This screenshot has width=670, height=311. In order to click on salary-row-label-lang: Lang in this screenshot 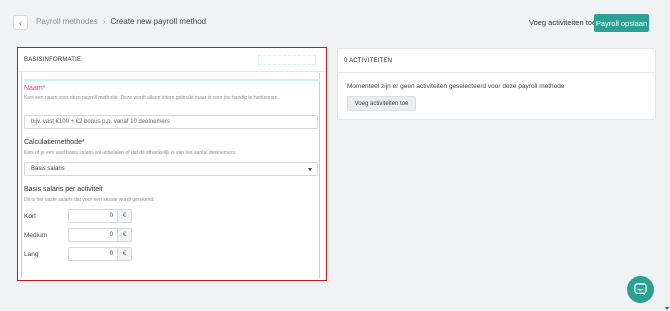, I will do `click(31, 254)`.